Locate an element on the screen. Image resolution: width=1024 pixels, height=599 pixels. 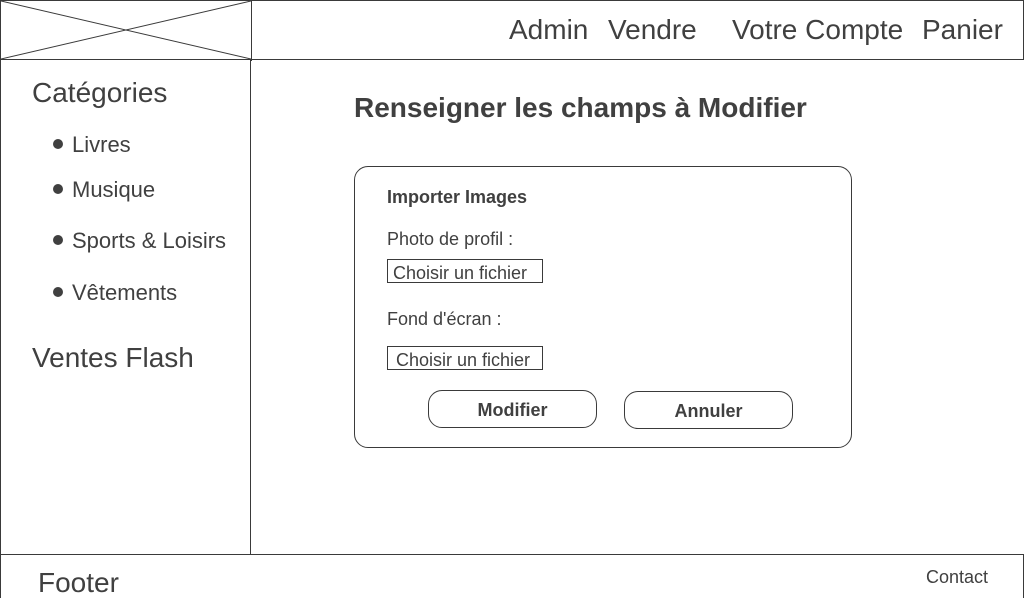
nav-vendre: Vendre is located at coordinates (652, 30).